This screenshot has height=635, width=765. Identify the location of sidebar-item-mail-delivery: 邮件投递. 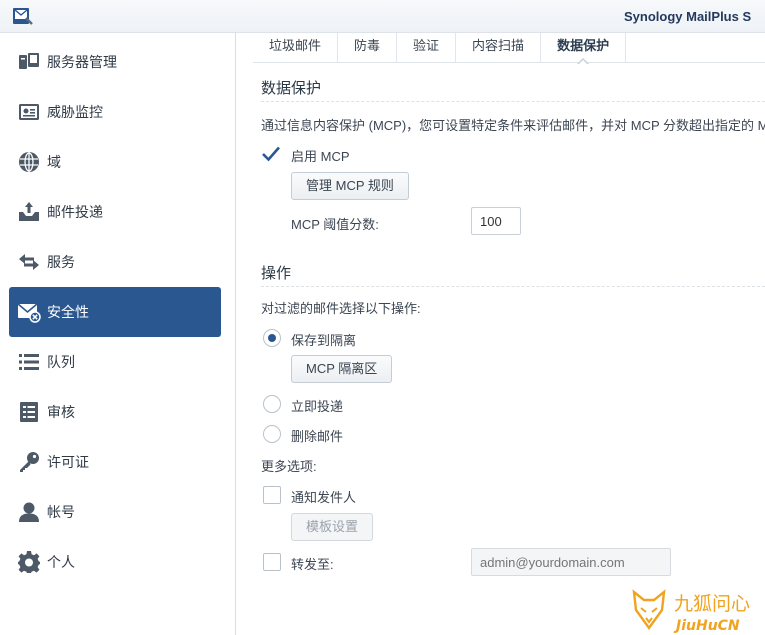
(115, 212).